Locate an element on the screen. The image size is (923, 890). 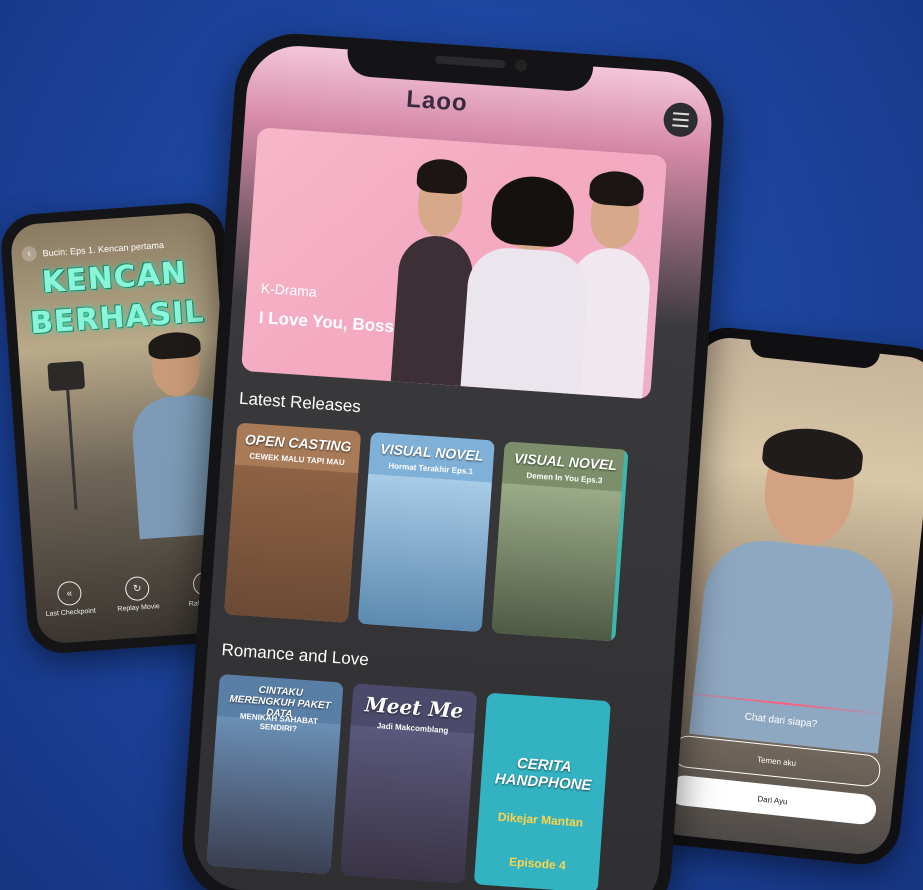
section-title-latest: Latest Releases is located at coordinates (300, 402).